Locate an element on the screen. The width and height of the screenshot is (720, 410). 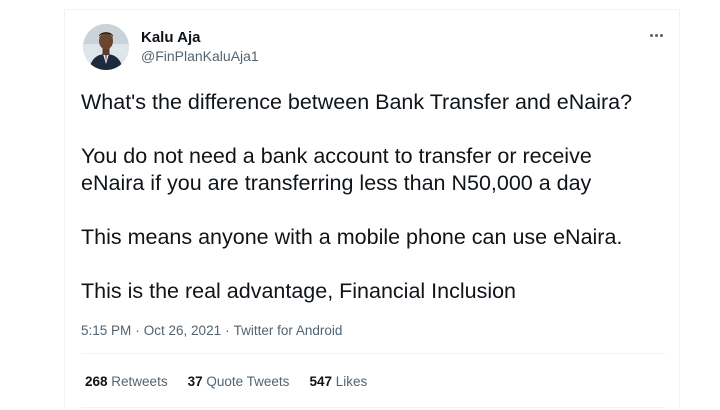
profile-photo-icon is located at coordinates (106, 47).